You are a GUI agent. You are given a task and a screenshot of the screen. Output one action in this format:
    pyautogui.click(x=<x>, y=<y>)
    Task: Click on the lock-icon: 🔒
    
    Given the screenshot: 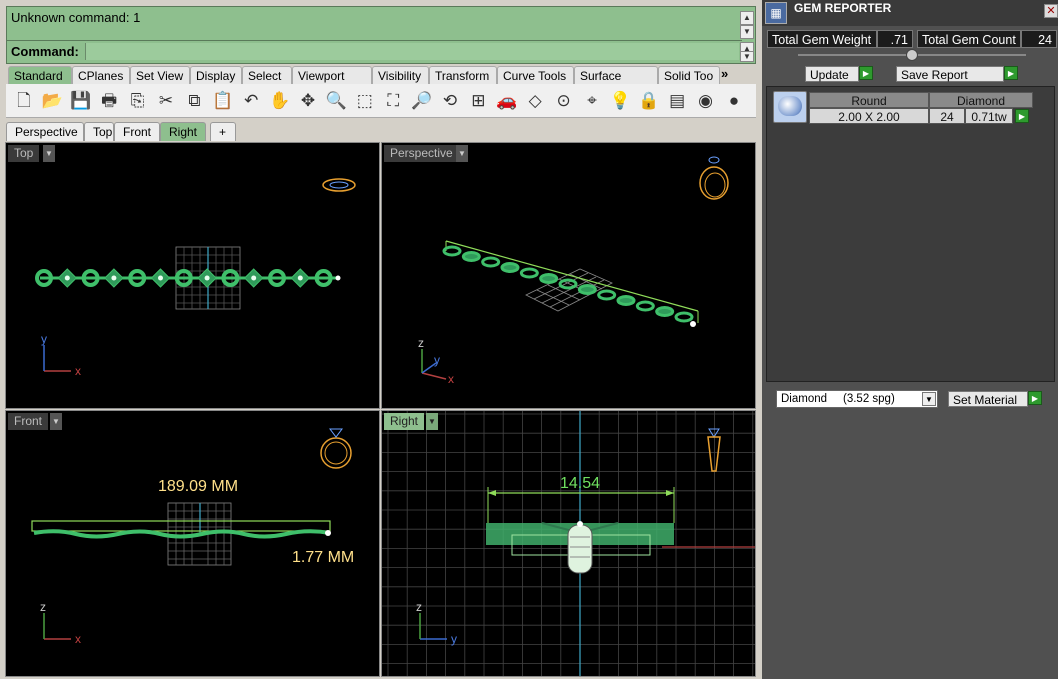 What is the action you would take?
    pyautogui.click(x=649, y=101)
    